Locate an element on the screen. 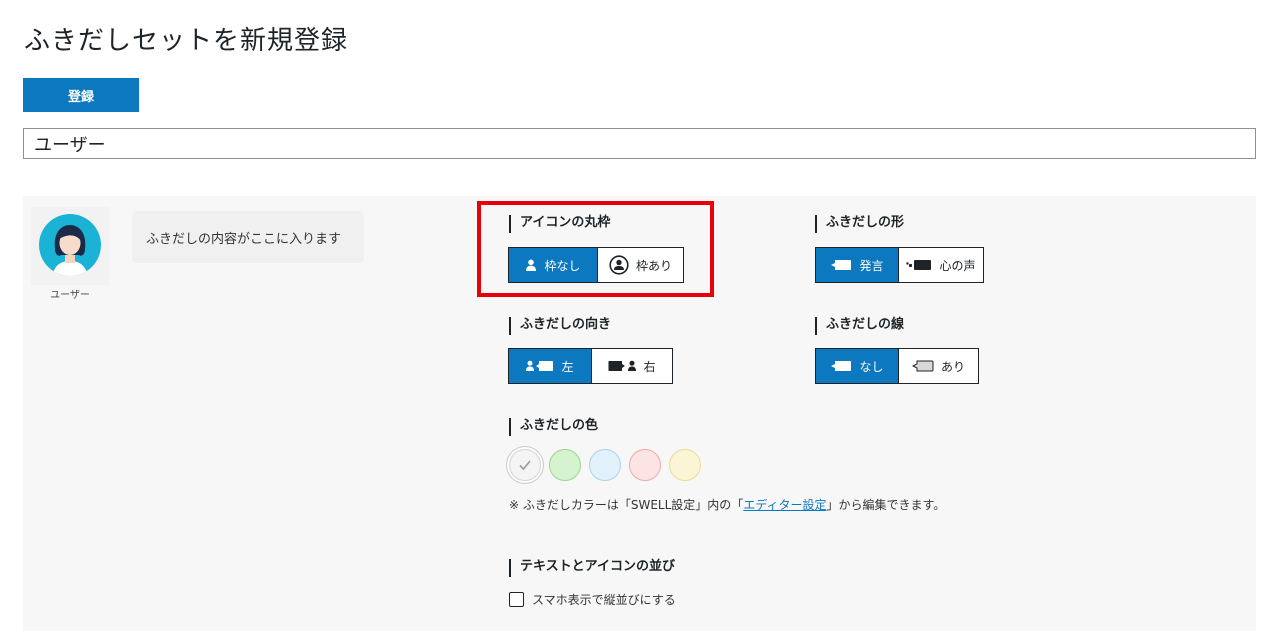 Image resolution: width=1280 pixels, height=631 pixels. bubble-direction-right-label: 右 is located at coordinates (649, 366).